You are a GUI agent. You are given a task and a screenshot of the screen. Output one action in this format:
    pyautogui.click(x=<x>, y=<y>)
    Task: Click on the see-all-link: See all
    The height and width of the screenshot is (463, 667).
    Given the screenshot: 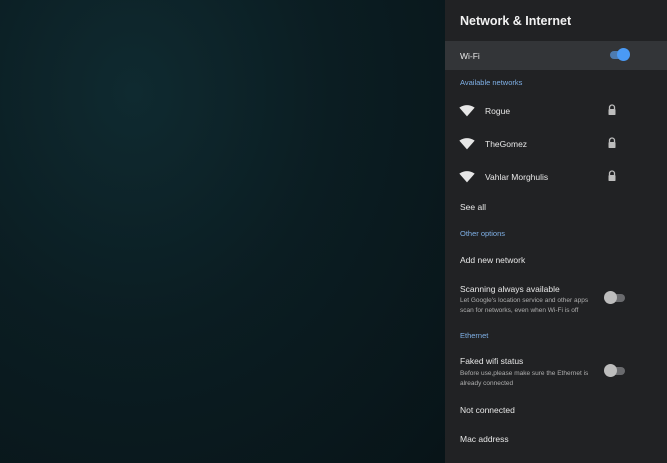 What is the action you would take?
    pyautogui.click(x=473, y=207)
    